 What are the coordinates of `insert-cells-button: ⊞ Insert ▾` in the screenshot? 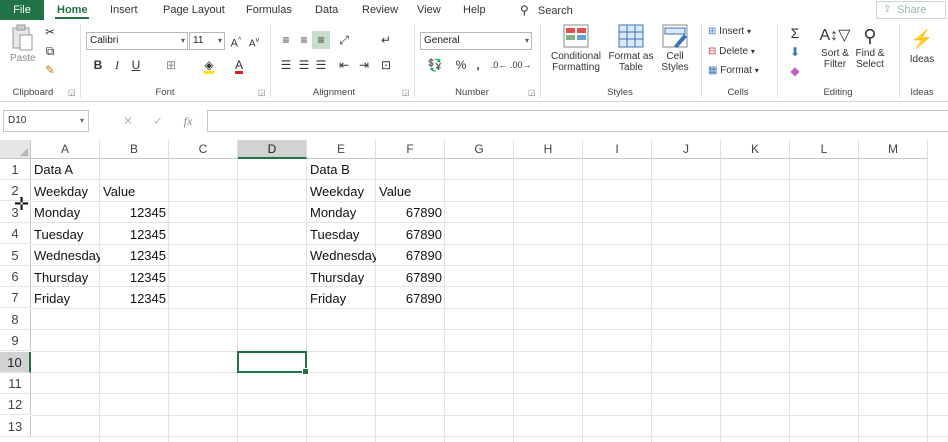 It's located at (729, 31).